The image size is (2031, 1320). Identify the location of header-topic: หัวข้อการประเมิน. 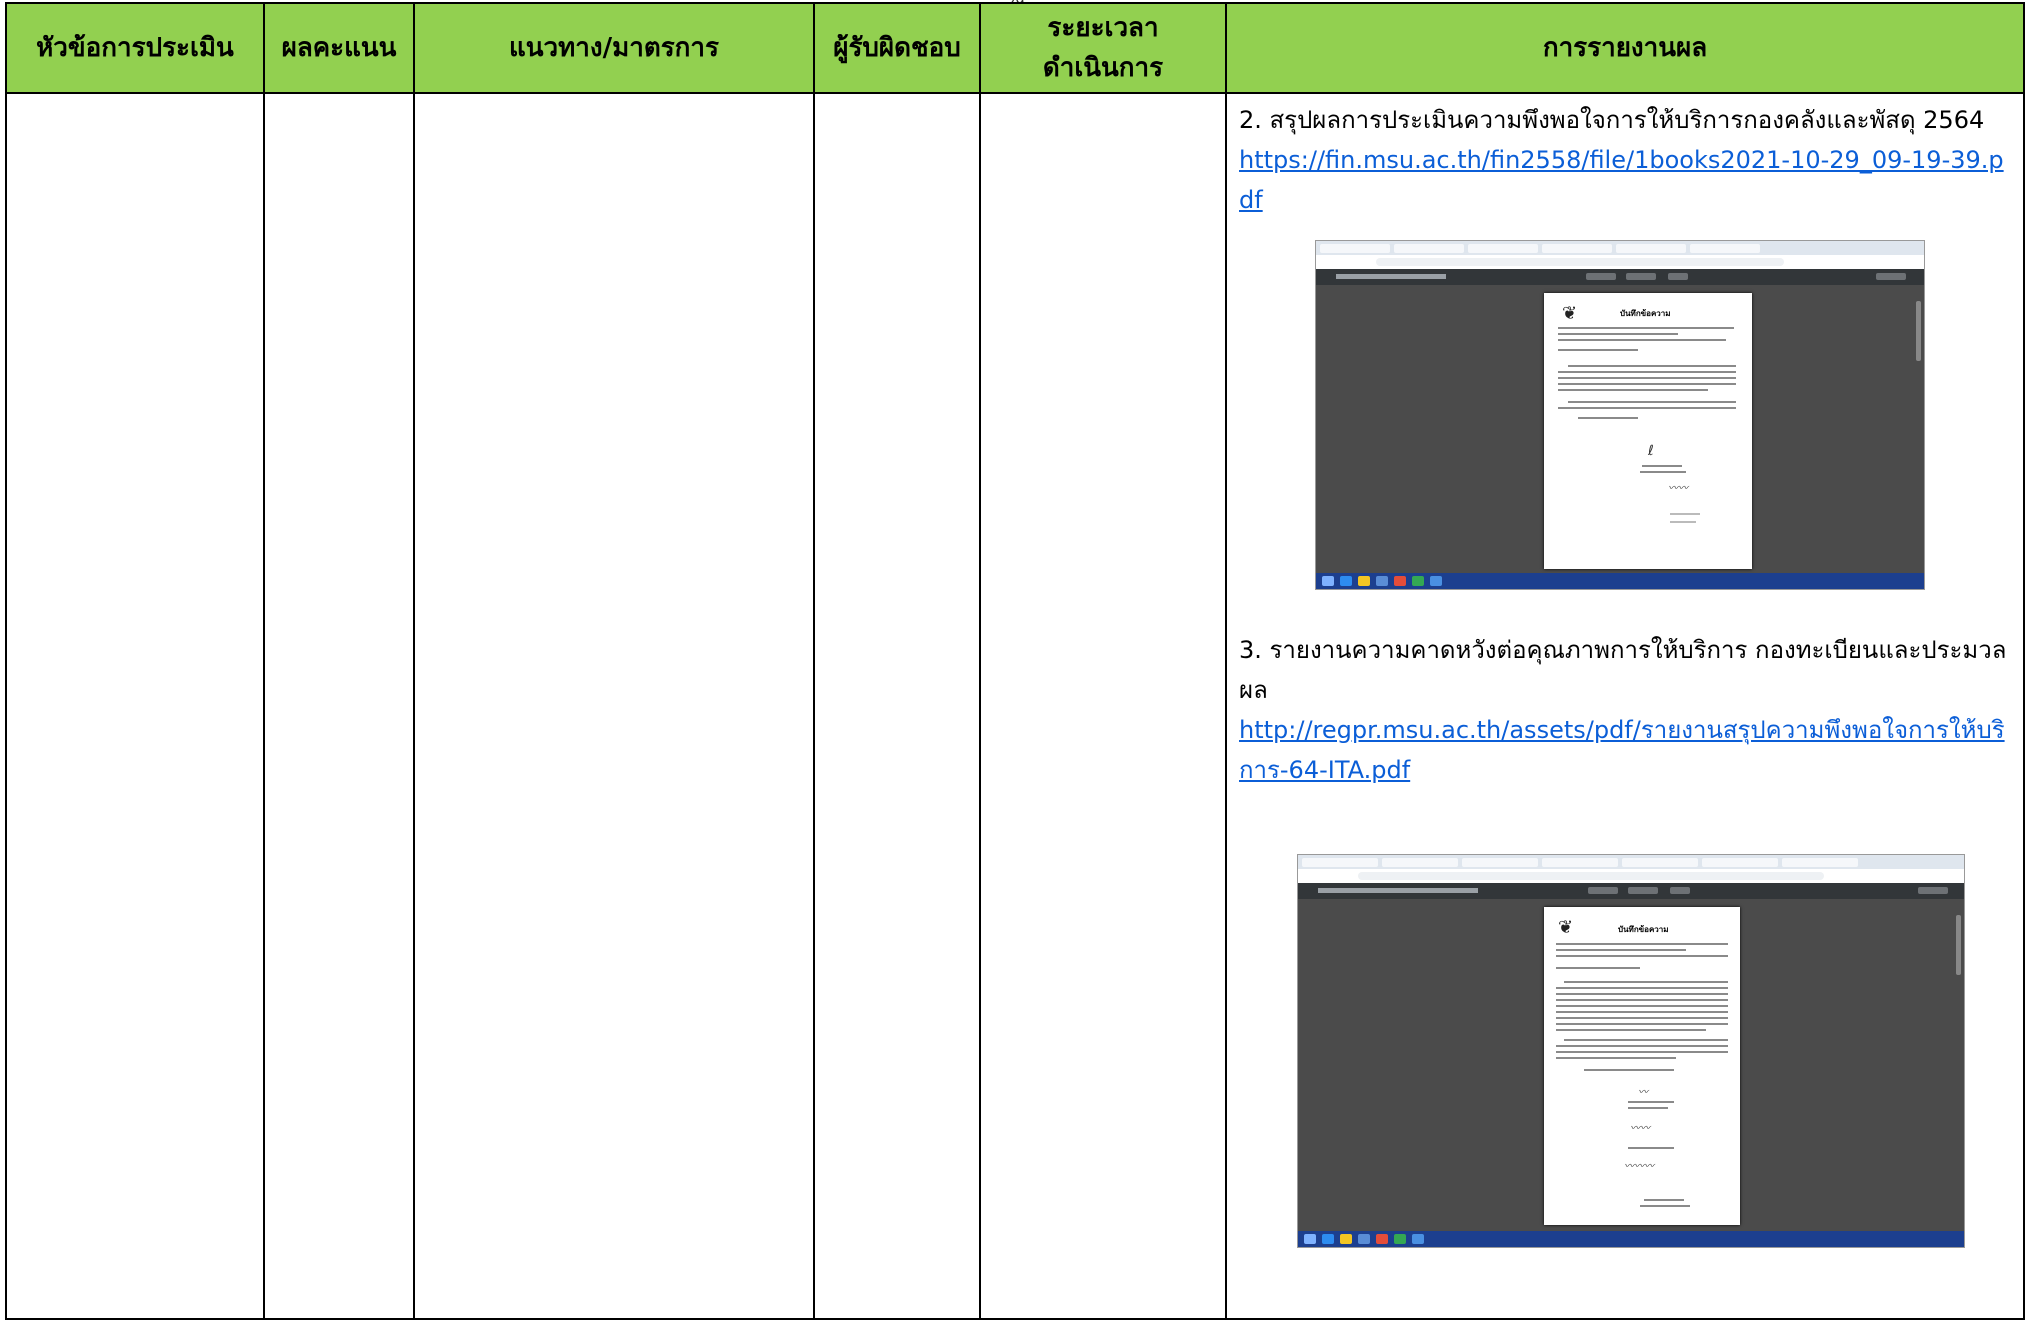
(135, 48).